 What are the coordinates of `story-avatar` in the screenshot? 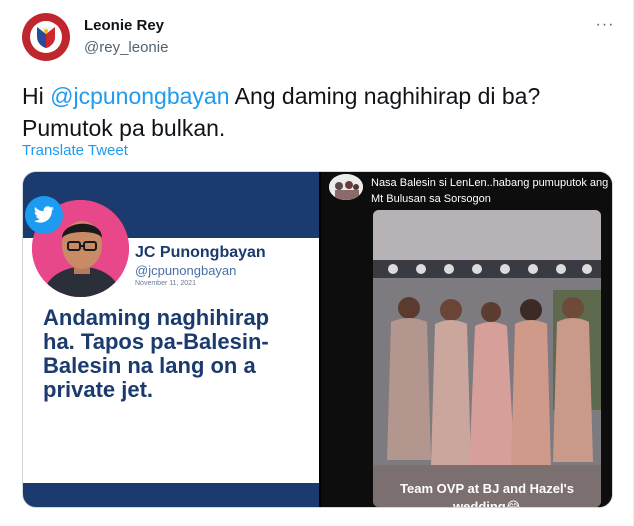 It's located at (346, 187).